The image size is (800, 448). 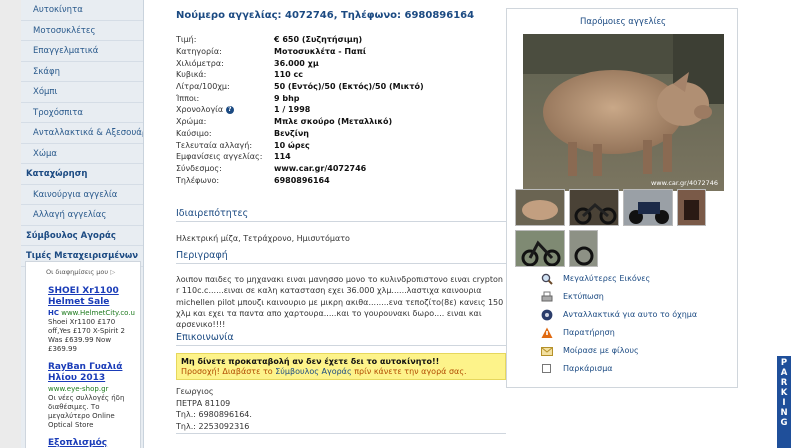 What do you see at coordinates (313, 371) in the screenshot?
I see `buyer-advisor-link: Σύμβουλος Αγοράς` at bounding box center [313, 371].